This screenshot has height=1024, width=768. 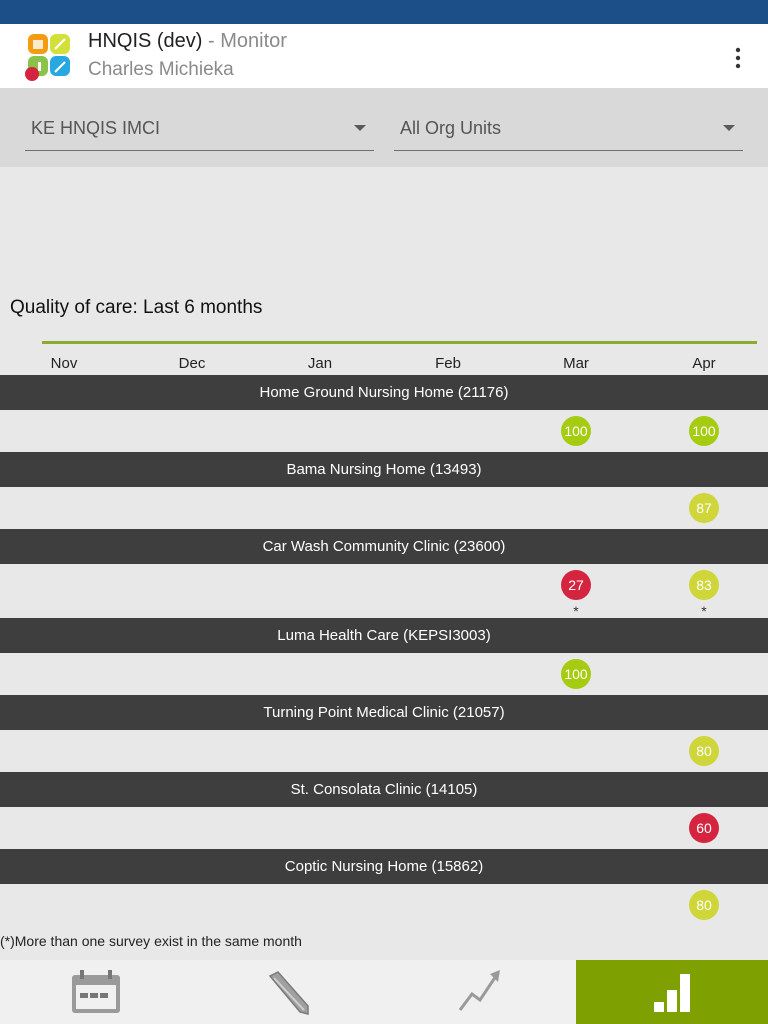 What do you see at coordinates (704, 828) in the screenshot?
I see `score-badge: 60` at bounding box center [704, 828].